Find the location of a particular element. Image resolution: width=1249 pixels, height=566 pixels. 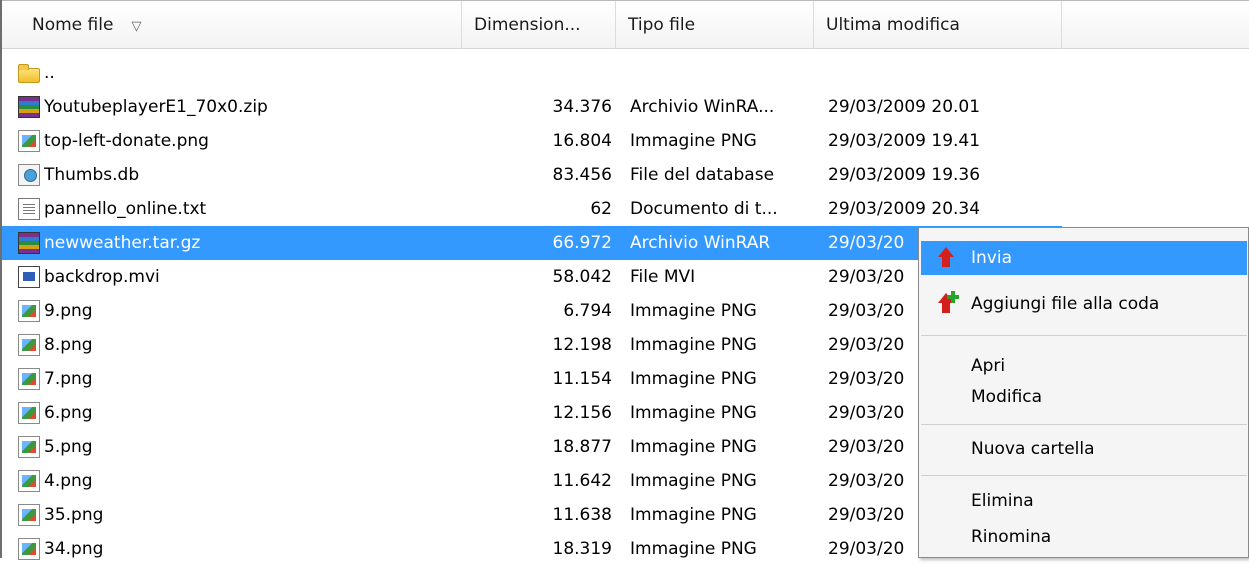

file-name: newweather.tar.gz is located at coordinates (122, 243).